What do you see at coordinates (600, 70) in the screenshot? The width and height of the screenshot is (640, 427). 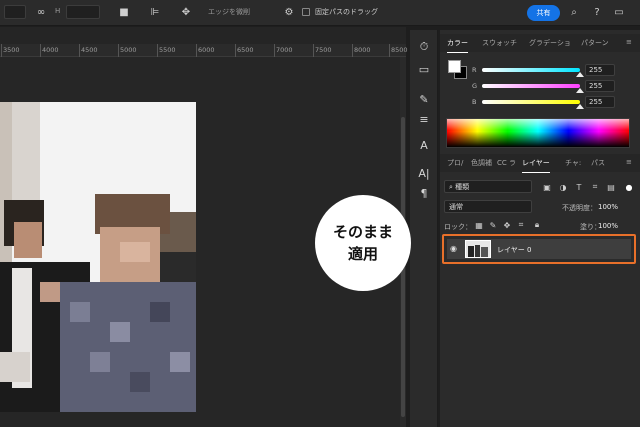 I see `red-value-field: 255` at bounding box center [600, 70].